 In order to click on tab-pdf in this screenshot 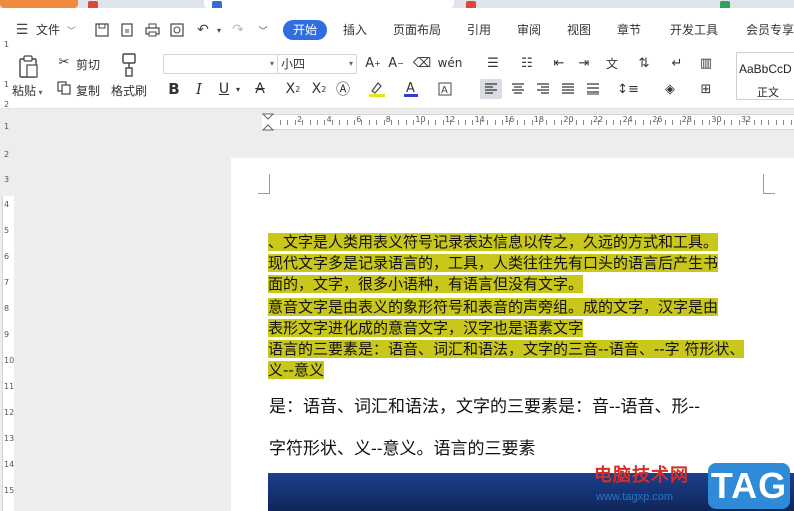, I will do `click(583, 4)`.